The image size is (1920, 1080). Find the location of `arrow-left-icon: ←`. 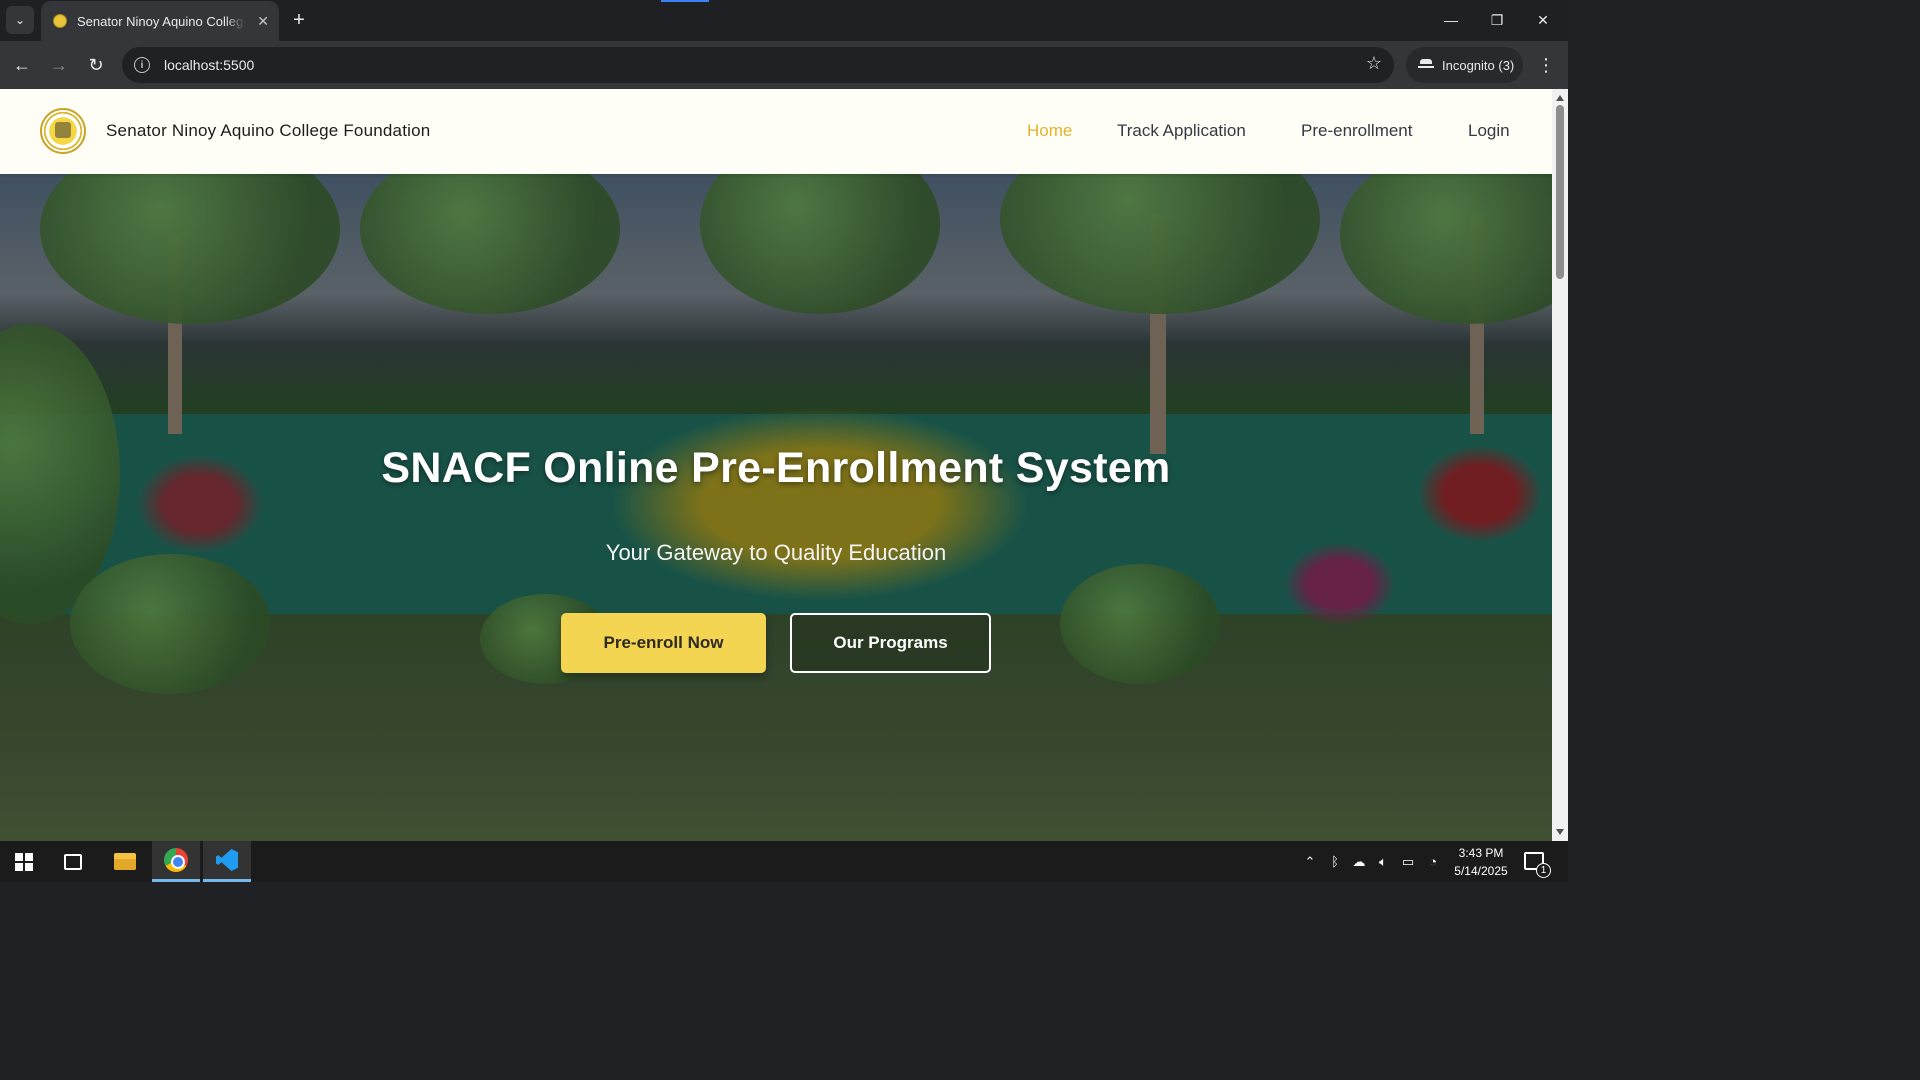

arrow-left-icon: ← is located at coordinates (22, 64).